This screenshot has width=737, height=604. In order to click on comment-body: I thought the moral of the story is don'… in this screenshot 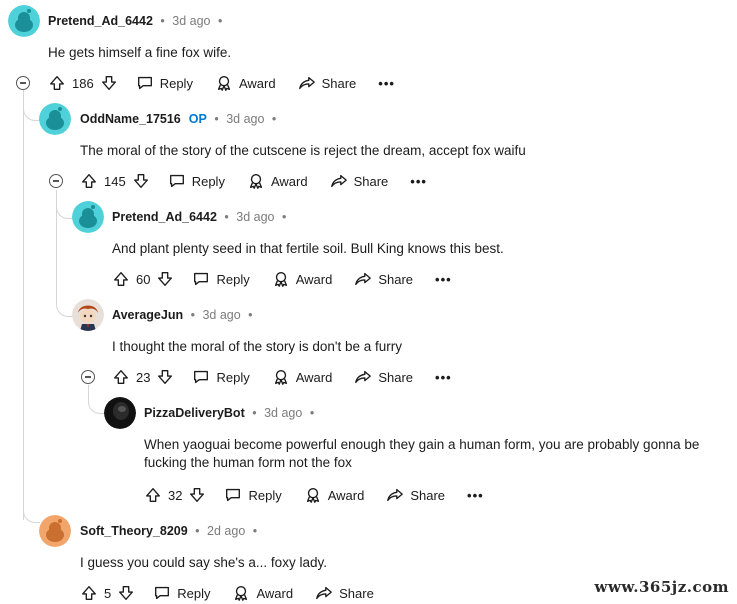, I will do `click(257, 346)`.